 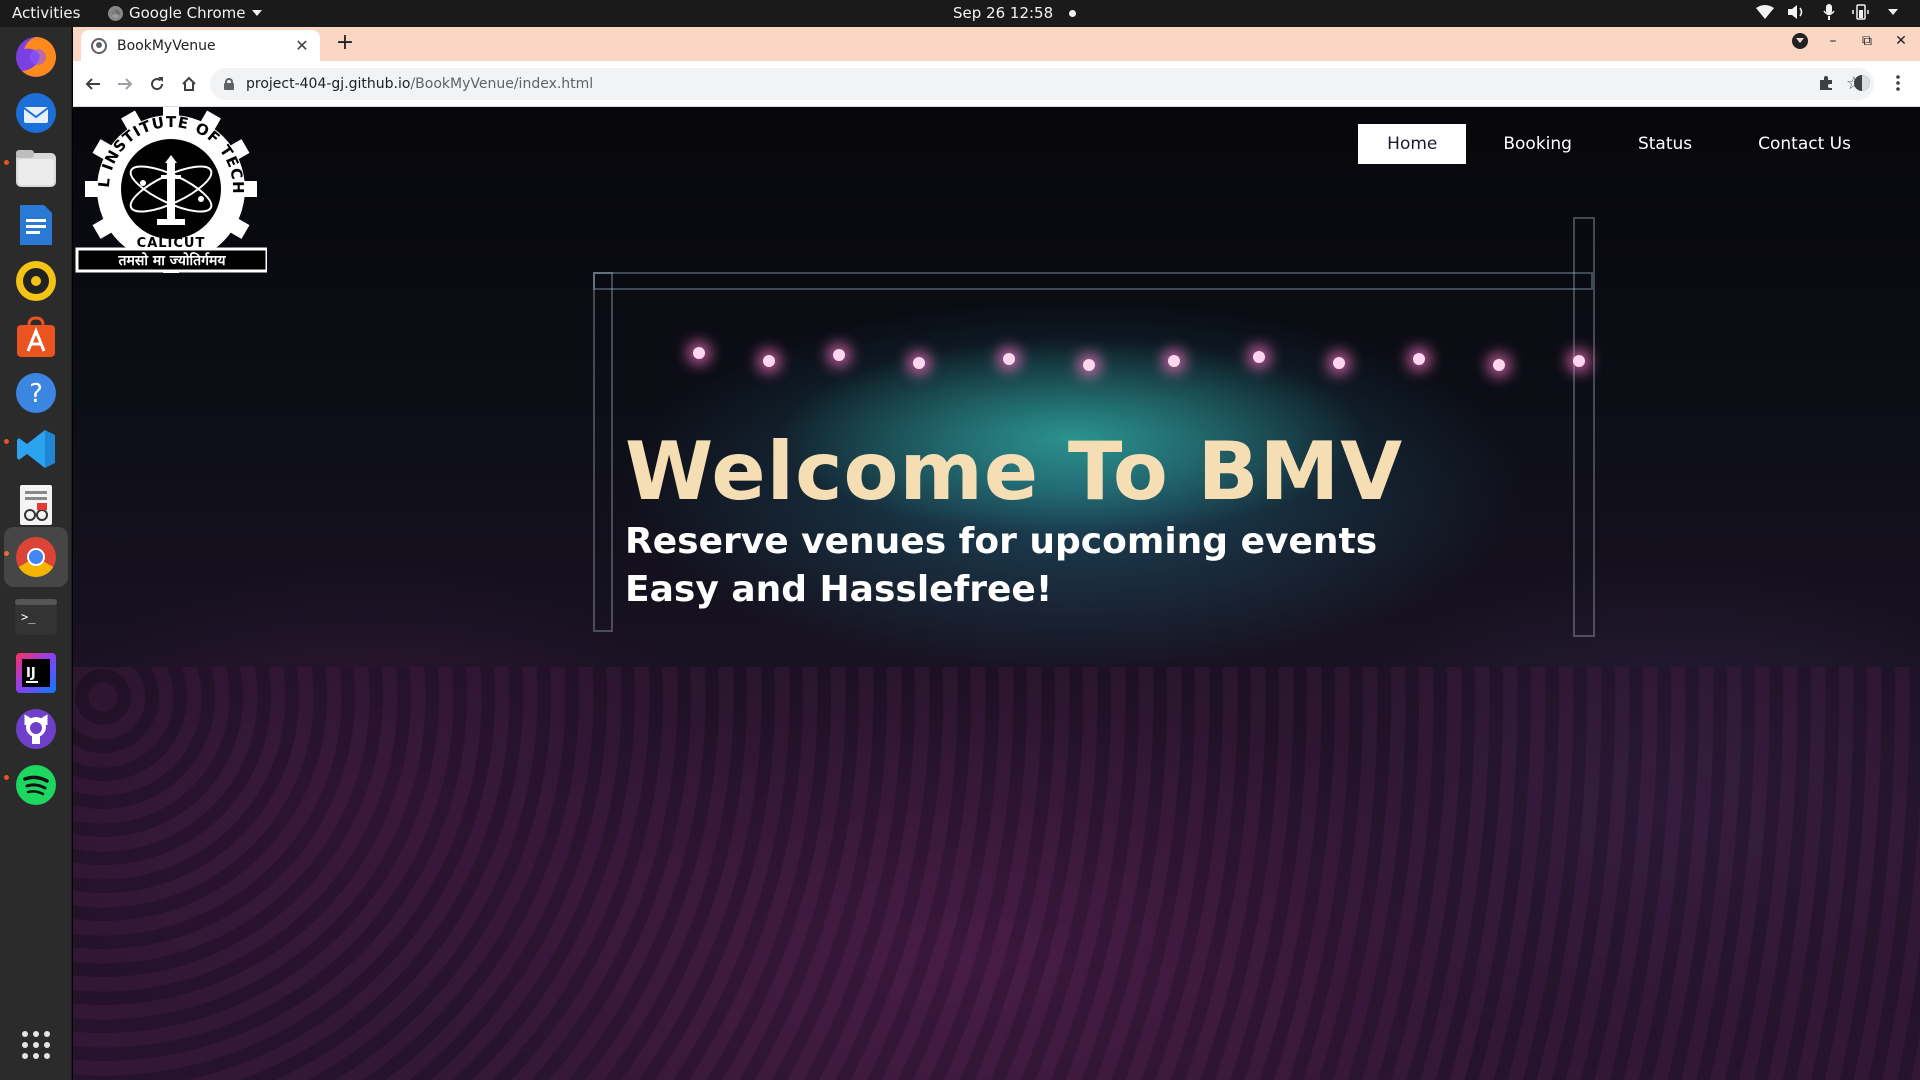 What do you see at coordinates (36, 1045) in the screenshot?
I see `show-applications-icon` at bounding box center [36, 1045].